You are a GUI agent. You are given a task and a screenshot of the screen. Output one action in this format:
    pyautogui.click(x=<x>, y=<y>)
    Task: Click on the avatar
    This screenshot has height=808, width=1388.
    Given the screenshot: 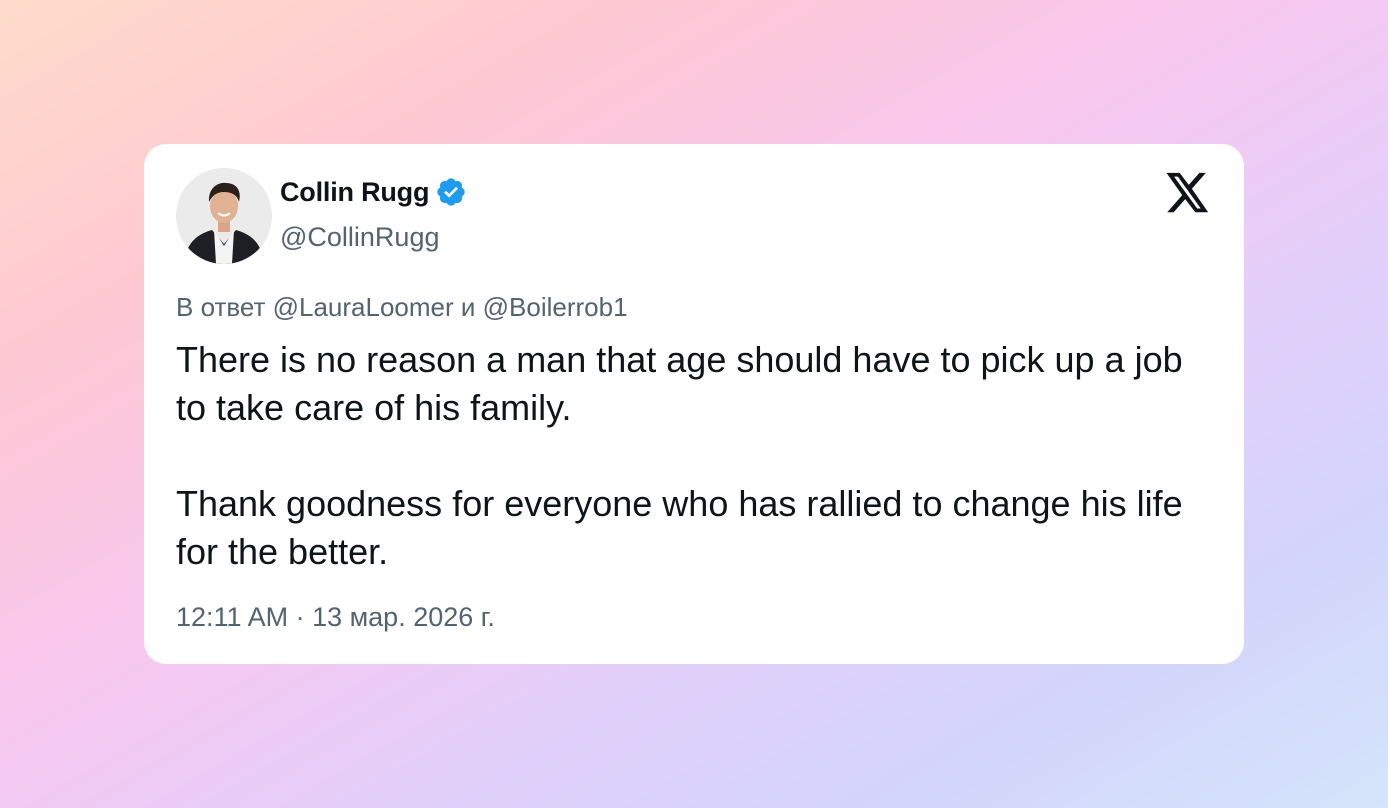 What is the action you would take?
    pyautogui.click(x=224, y=216)
    